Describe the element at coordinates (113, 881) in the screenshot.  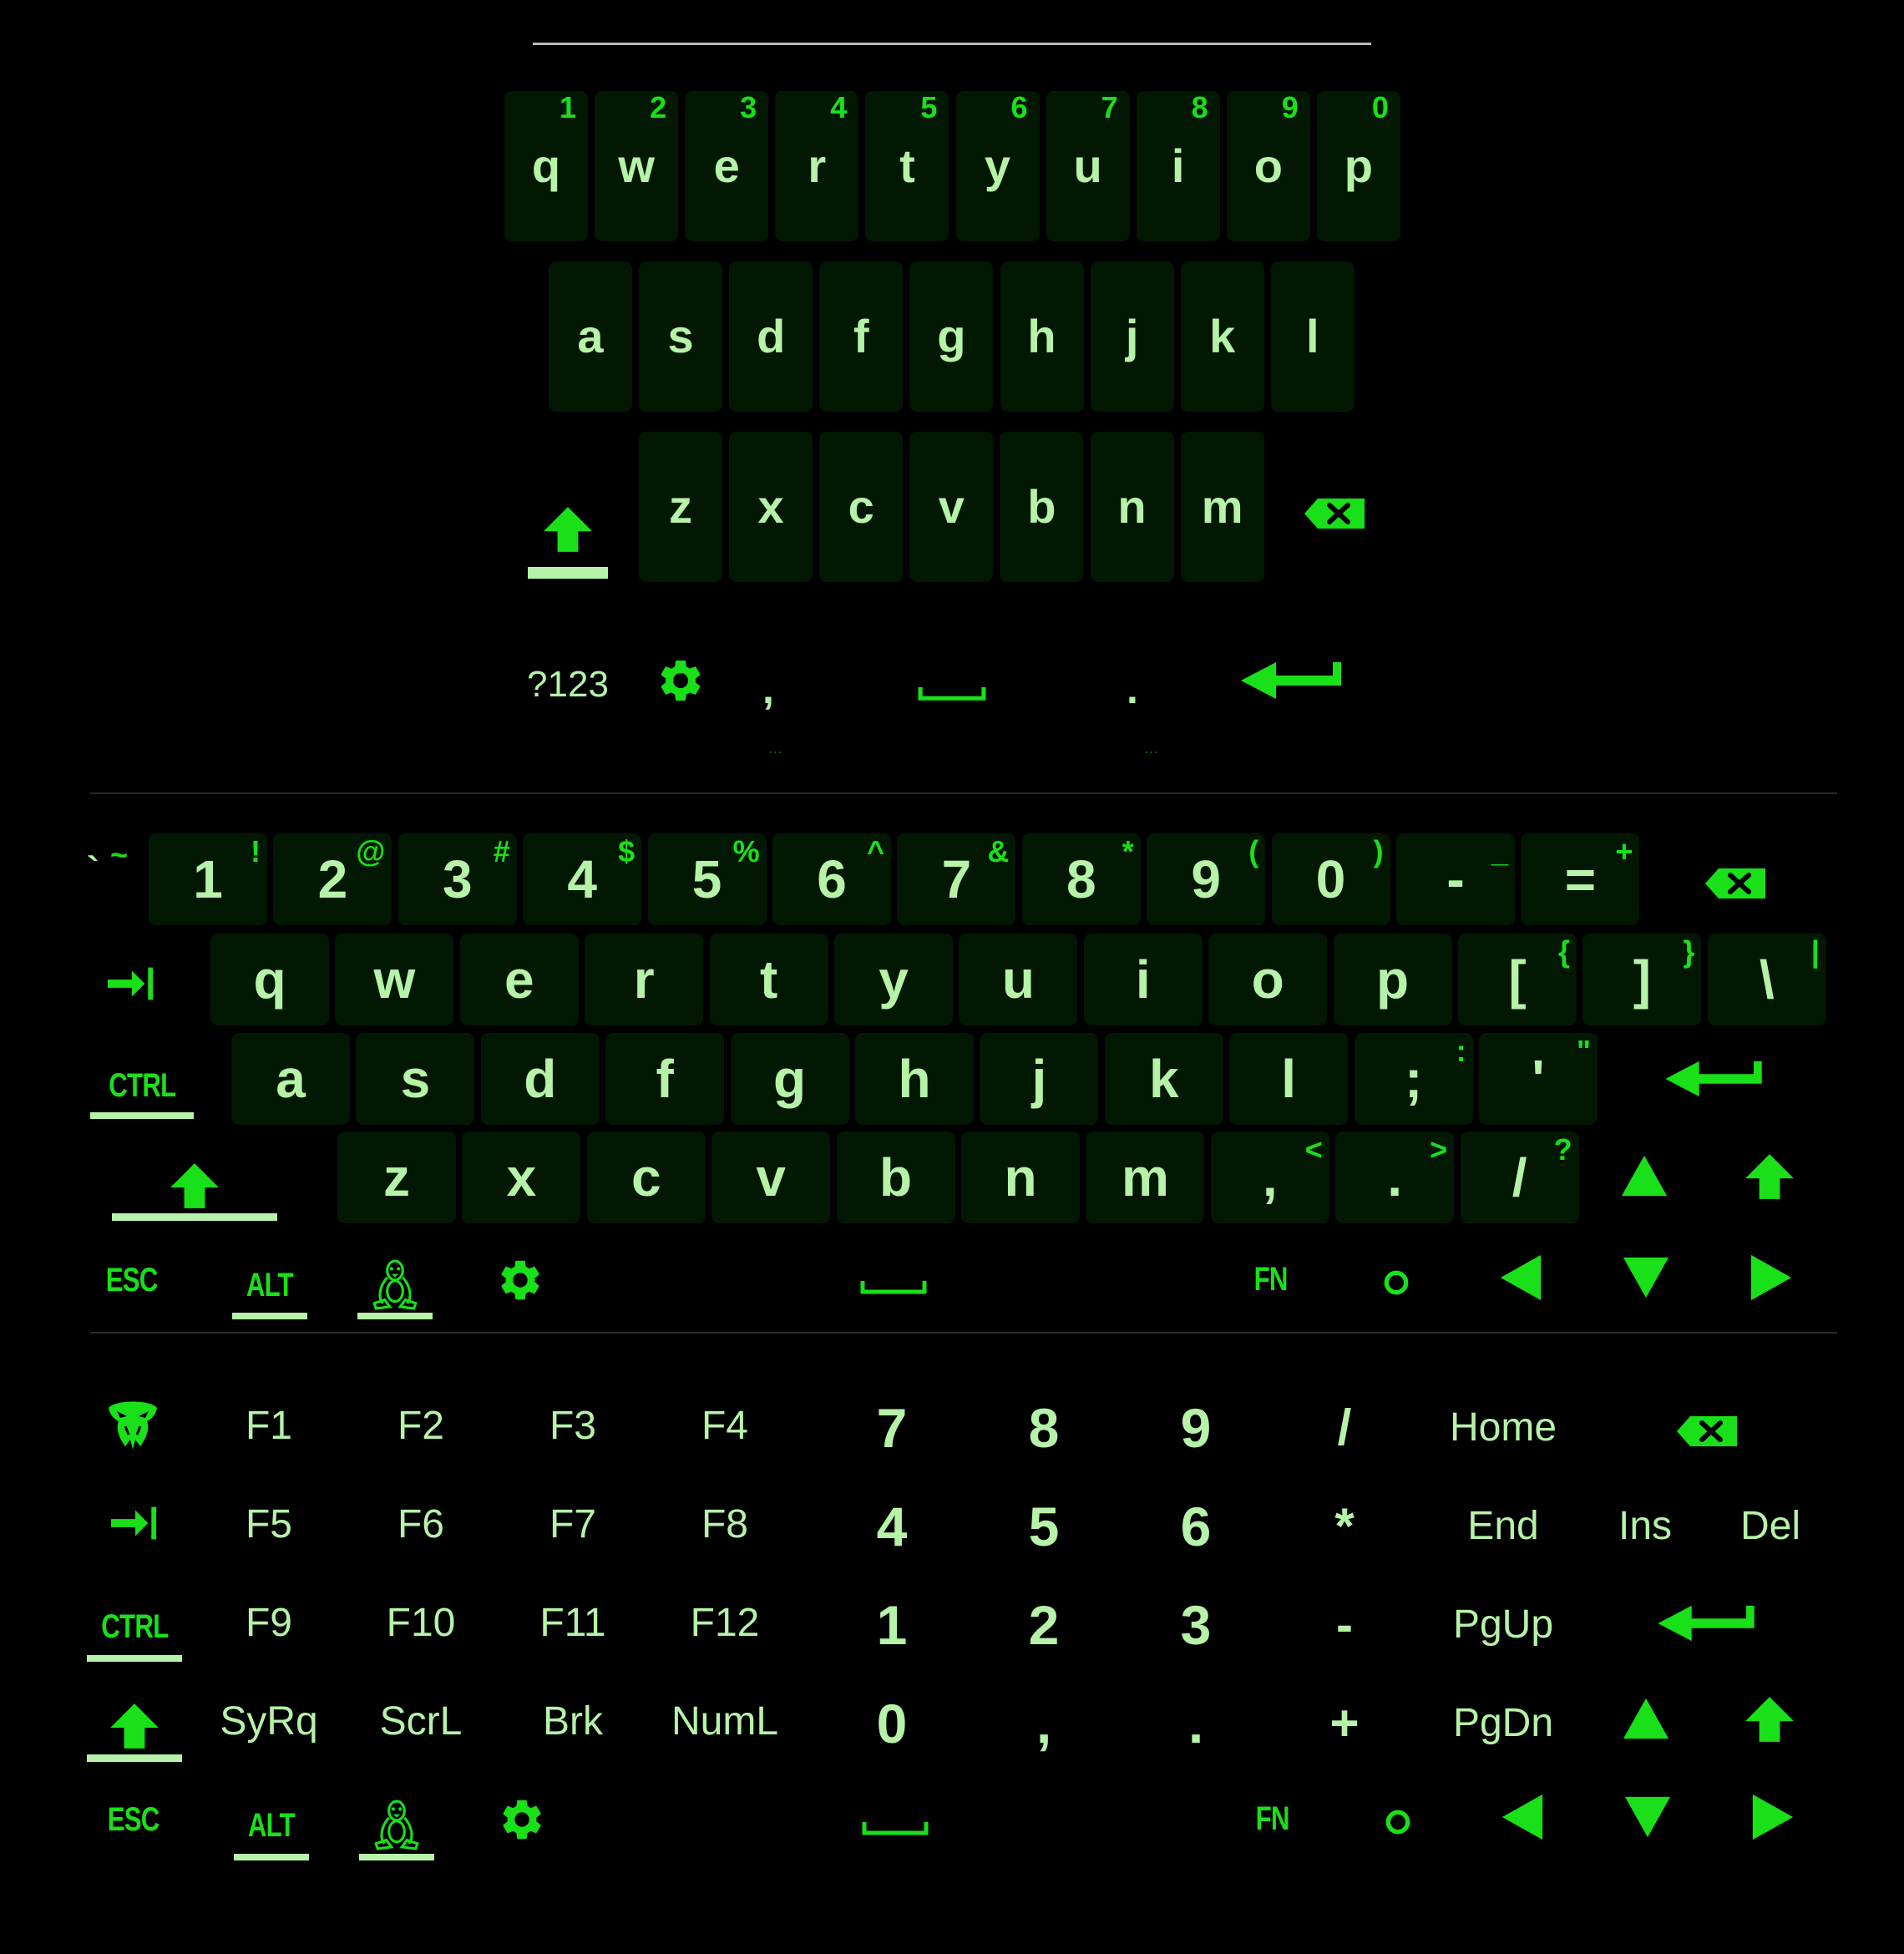
I see `backtick-key: ` ~` at that location.